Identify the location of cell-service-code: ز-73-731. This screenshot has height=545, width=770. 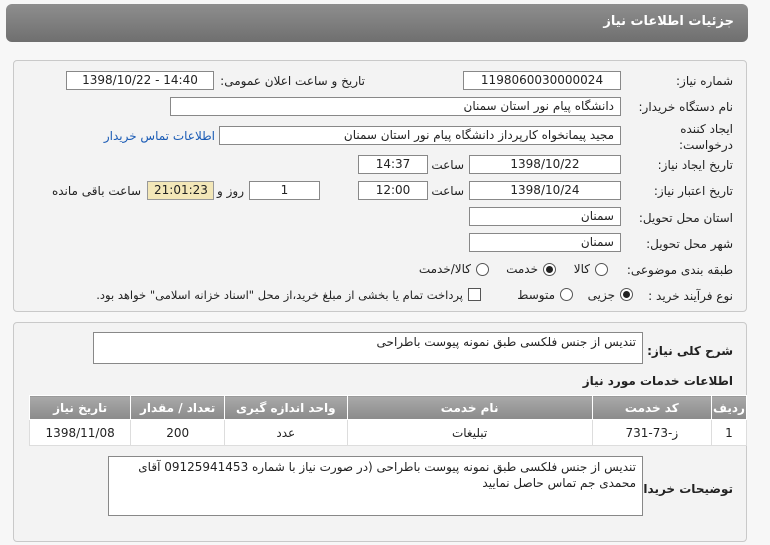
(651, 432).